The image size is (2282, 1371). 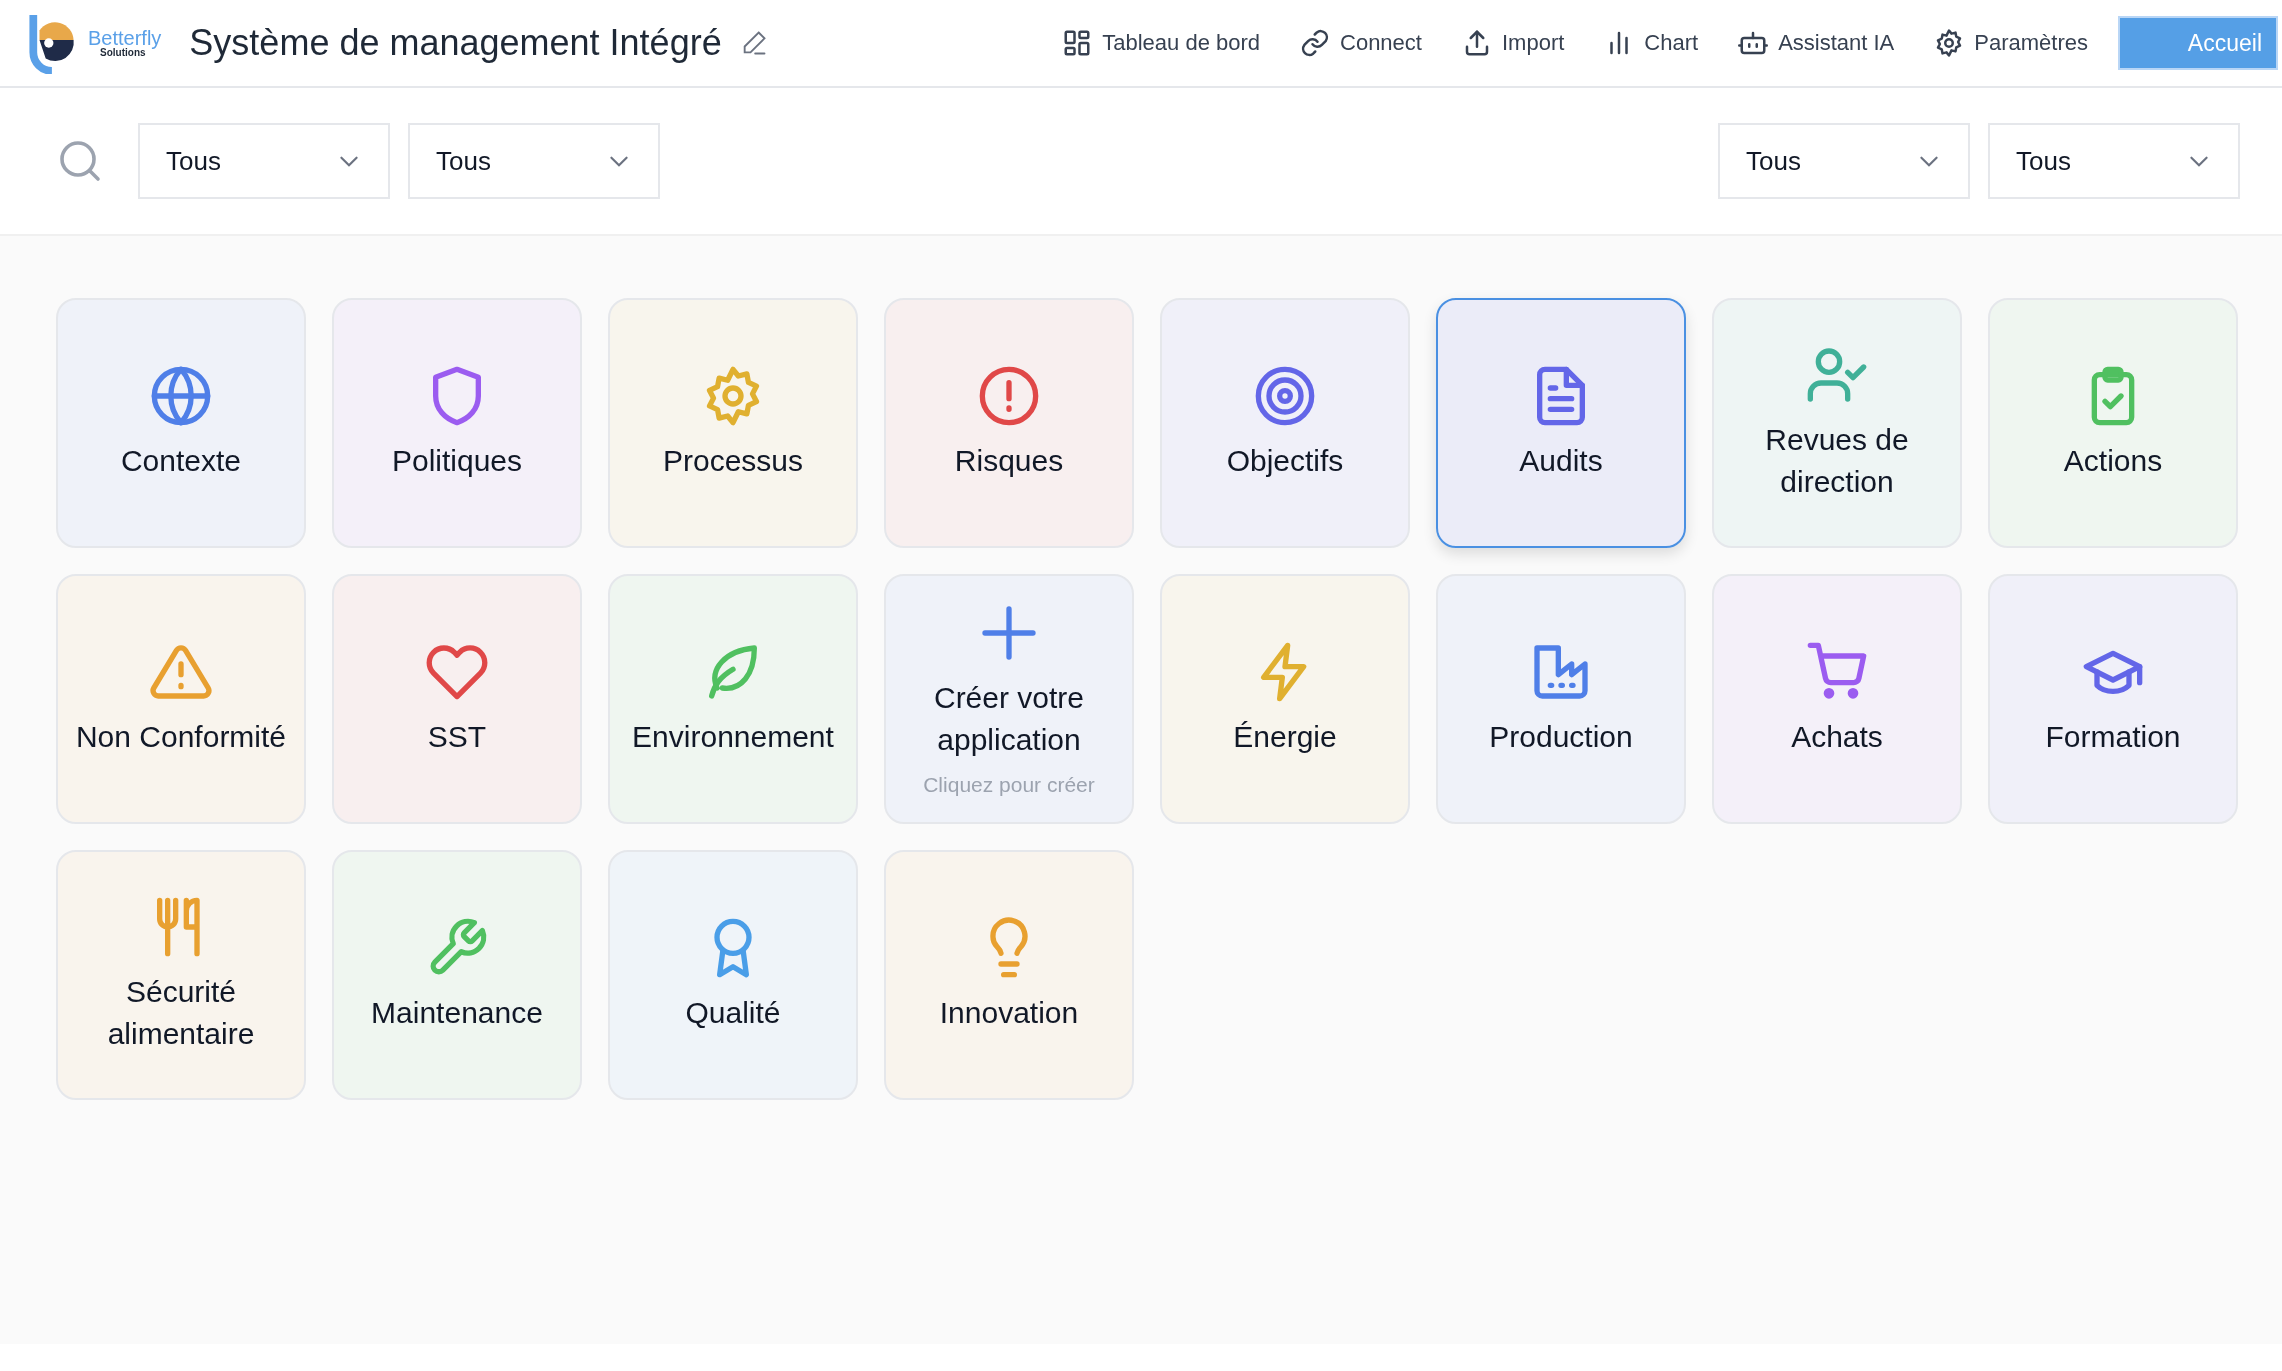 What do you see at coordinates (181, 423) in the screenshot?
I see `module-tile: Contexte` at bounding box center [181, 423].